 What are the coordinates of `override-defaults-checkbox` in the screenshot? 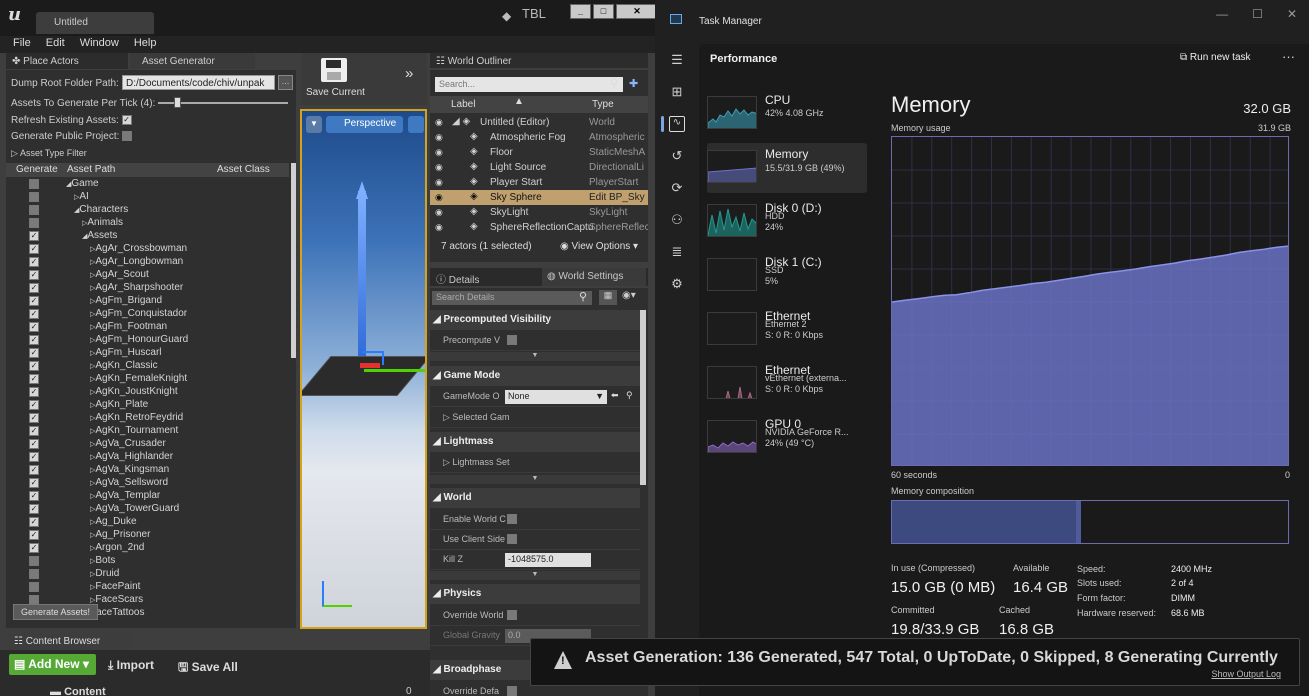 It's located at (512, 691).